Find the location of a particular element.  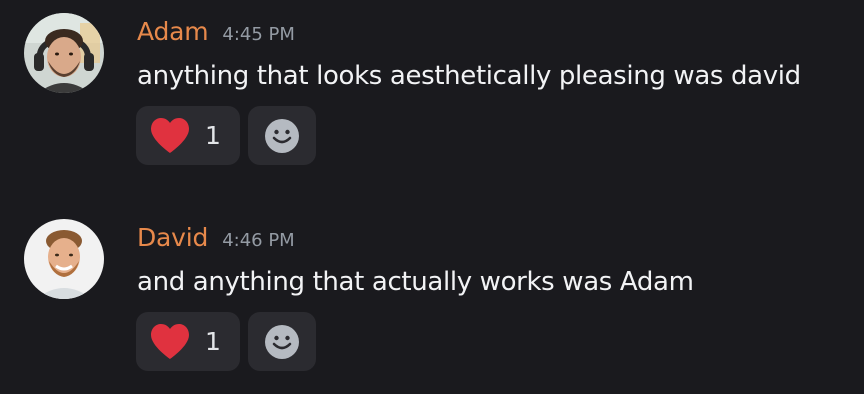

timestamp: 4:45 PM is located at coordinates (258, 34).